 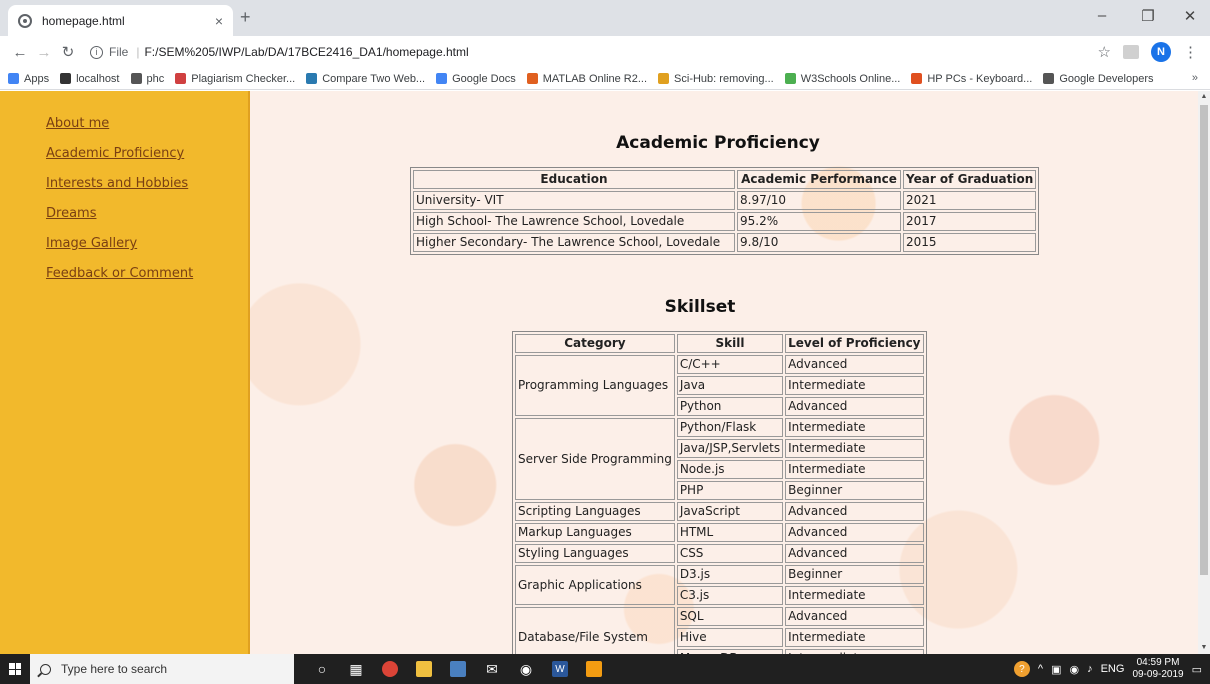 What do you see at coordinates (595, 532) in the screenshot?
I see `skill-category-cell: Markup Languages` at bounding box center [595, 532].